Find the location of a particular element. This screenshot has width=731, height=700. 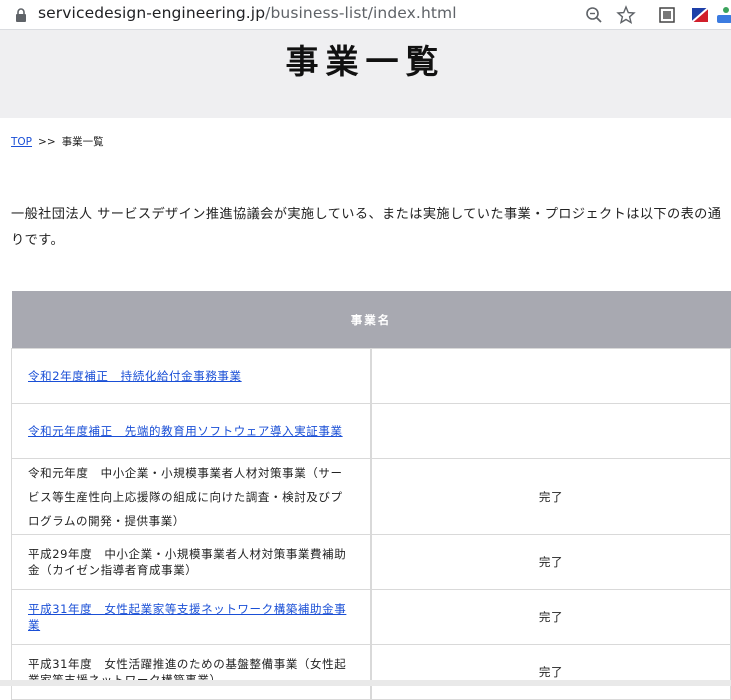

business-link: 令和元年度補正 先端的教育用ソフトウェア導入実証事業 is located at coordinates (185, 431).